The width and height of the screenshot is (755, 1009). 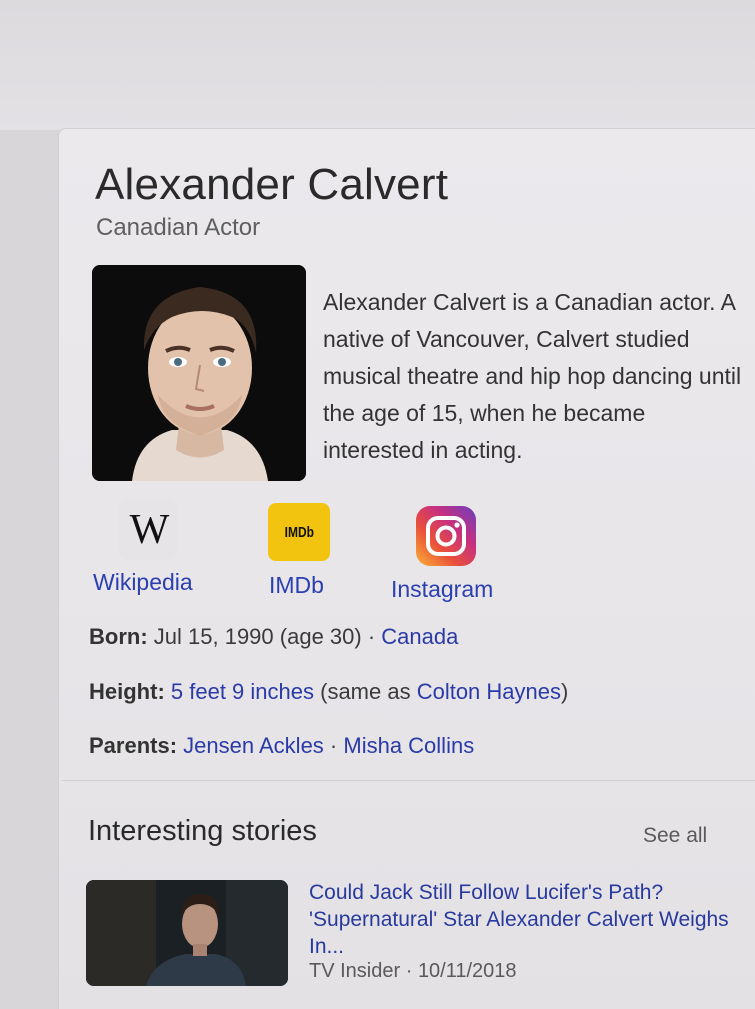 I want to click on height-value-link: 5 feet 9 inches, so click(x=242, y=691).